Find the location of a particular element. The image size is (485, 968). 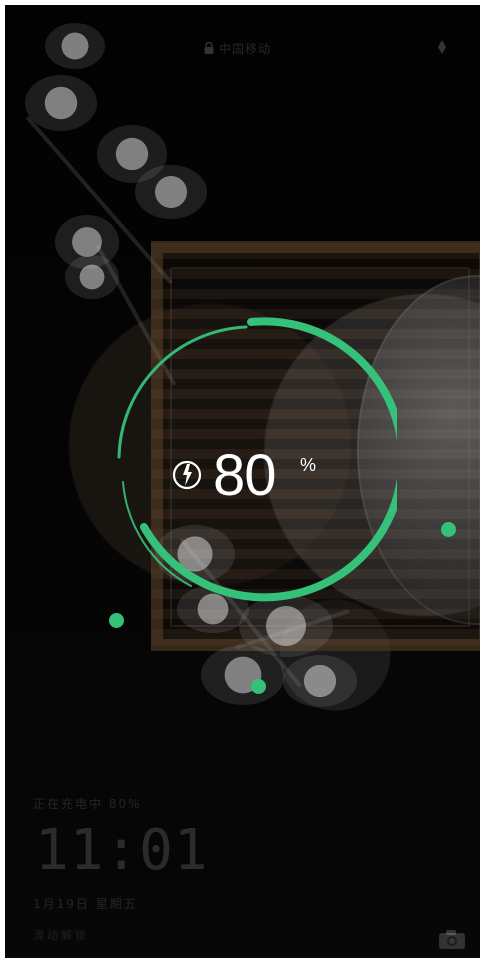

charge-percent-sign: % is located at coordinates (308, 465).